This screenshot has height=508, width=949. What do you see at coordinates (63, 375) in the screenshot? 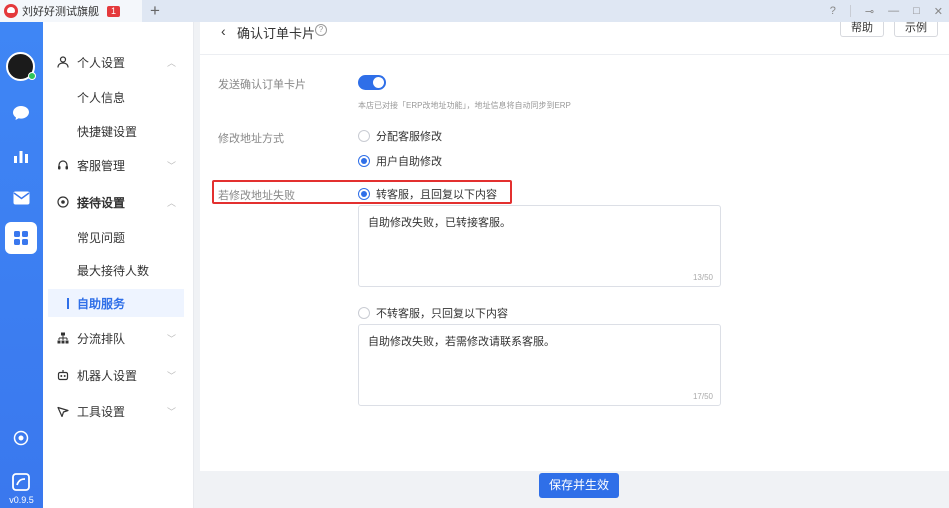
I see `robot-icon` at bounding box center [63, 375].